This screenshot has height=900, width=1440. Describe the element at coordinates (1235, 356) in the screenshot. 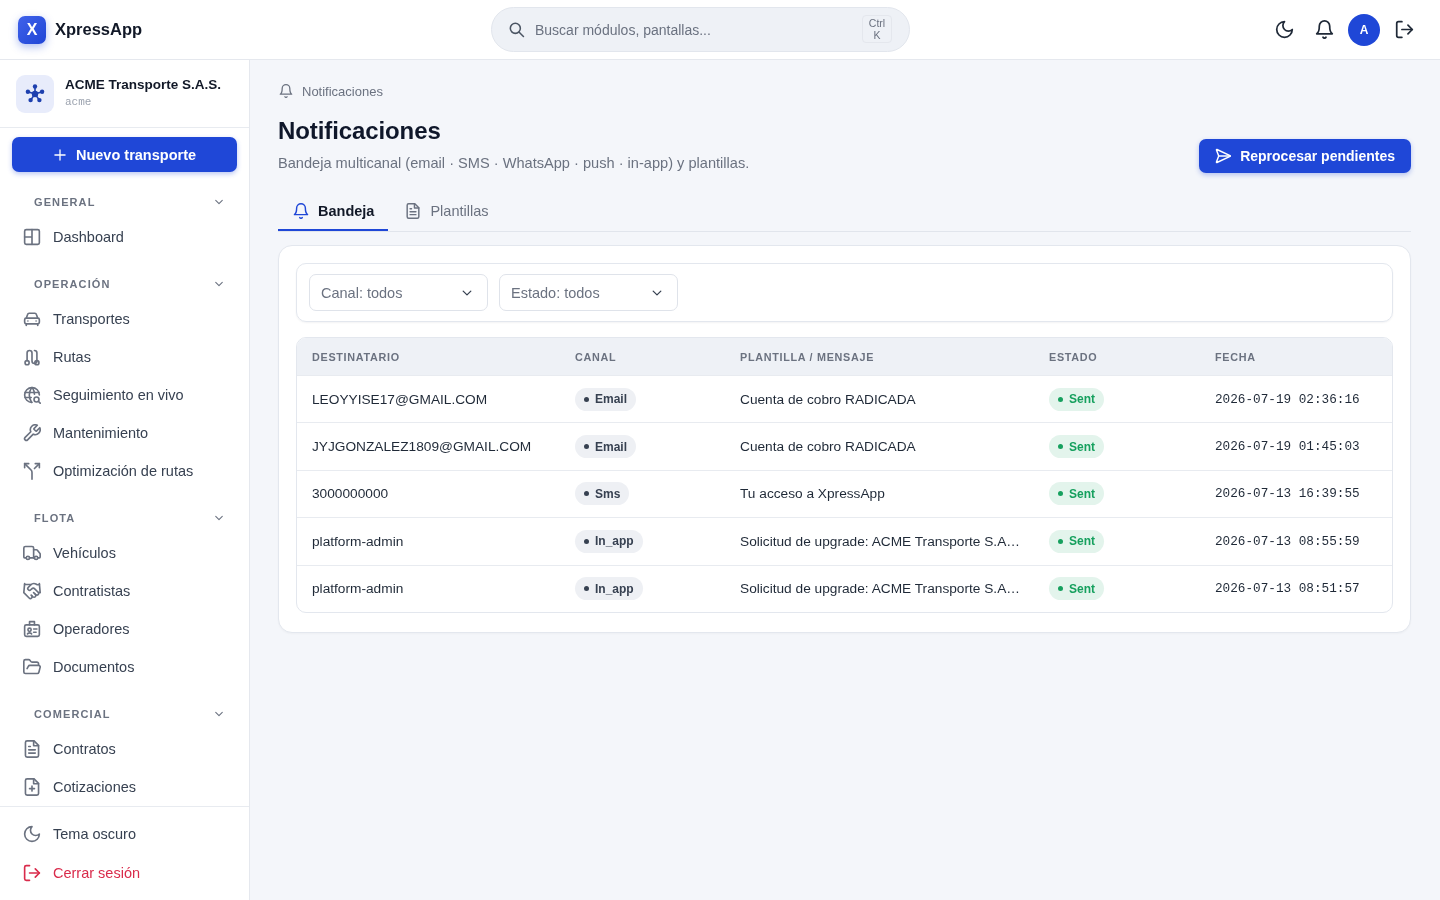

I see `column-header: FECHA` at that location.